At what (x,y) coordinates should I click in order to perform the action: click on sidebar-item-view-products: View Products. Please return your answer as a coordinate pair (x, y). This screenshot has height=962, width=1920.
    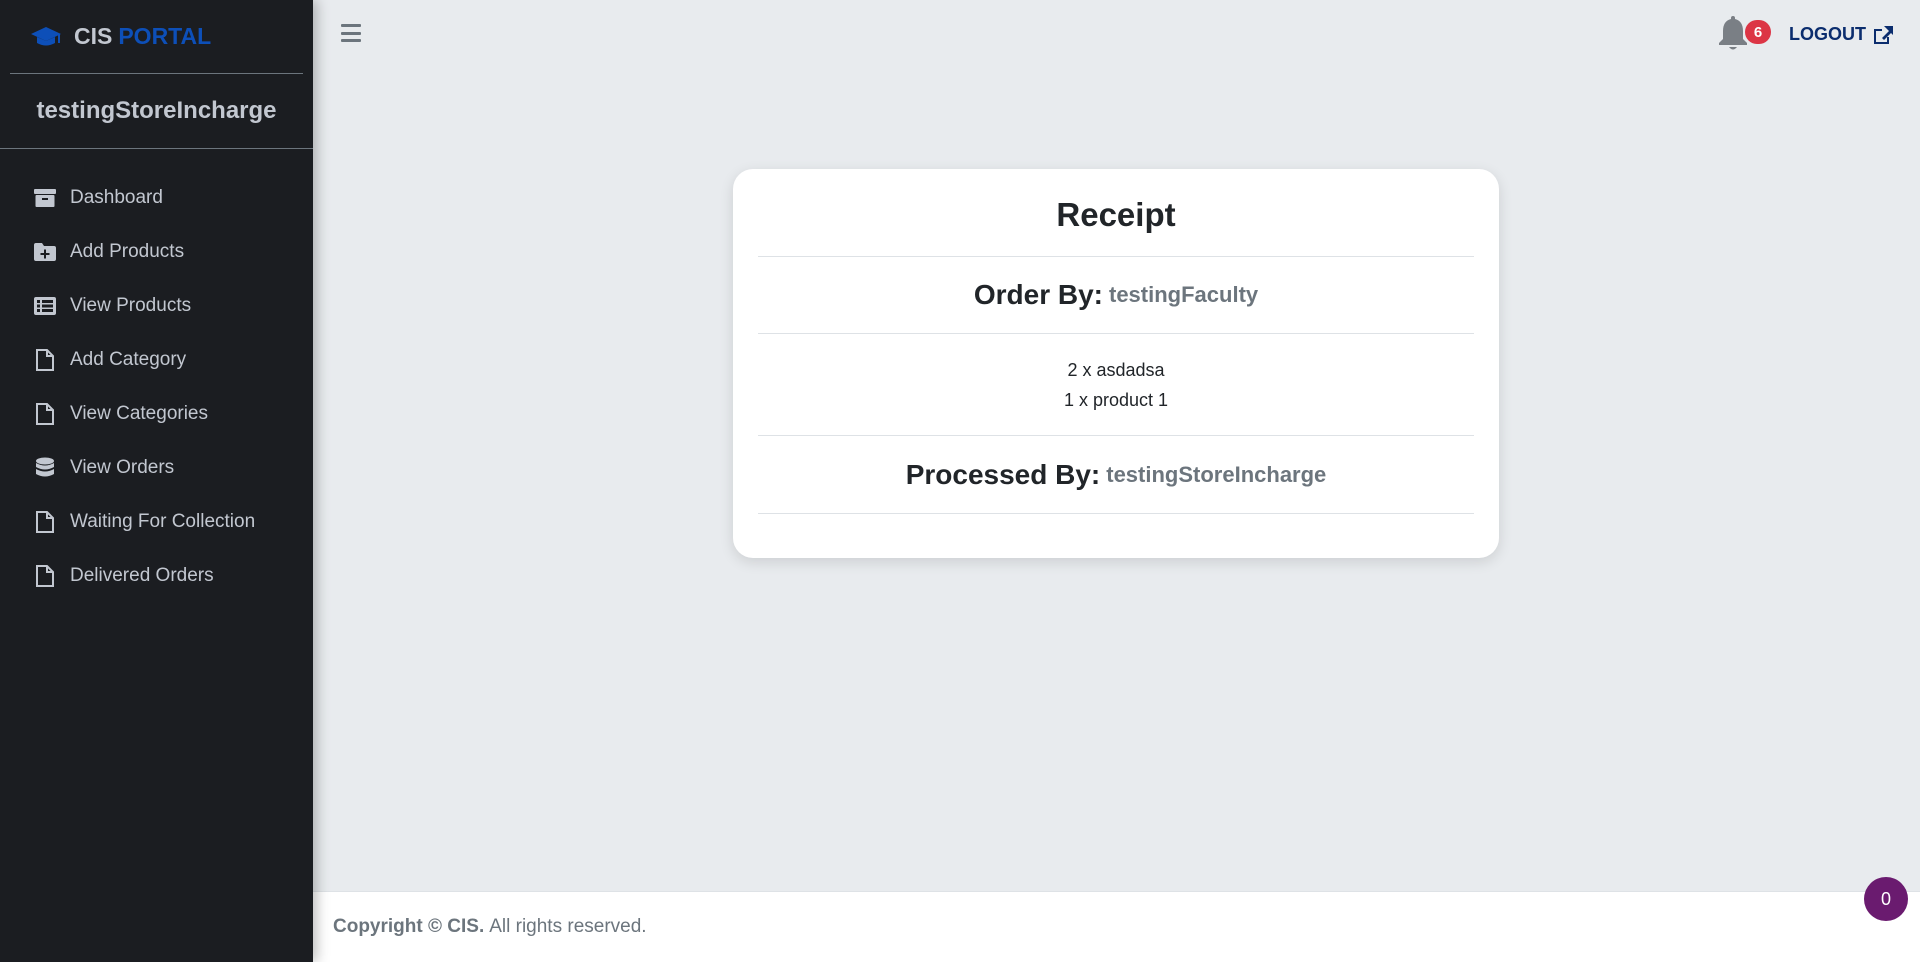
    Looking at the image, I should click on (156, 306).